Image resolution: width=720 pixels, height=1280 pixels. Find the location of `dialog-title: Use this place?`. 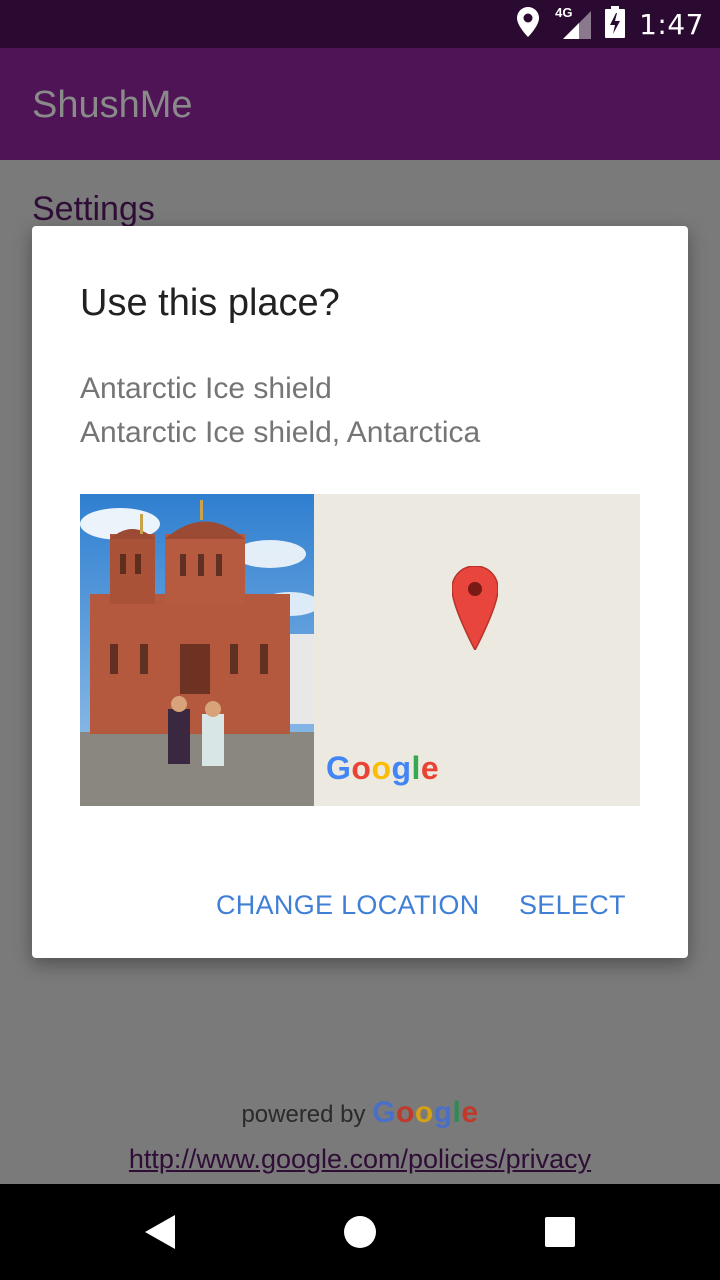

dialog-title: Use this place? is located at coordinates (210, 303).